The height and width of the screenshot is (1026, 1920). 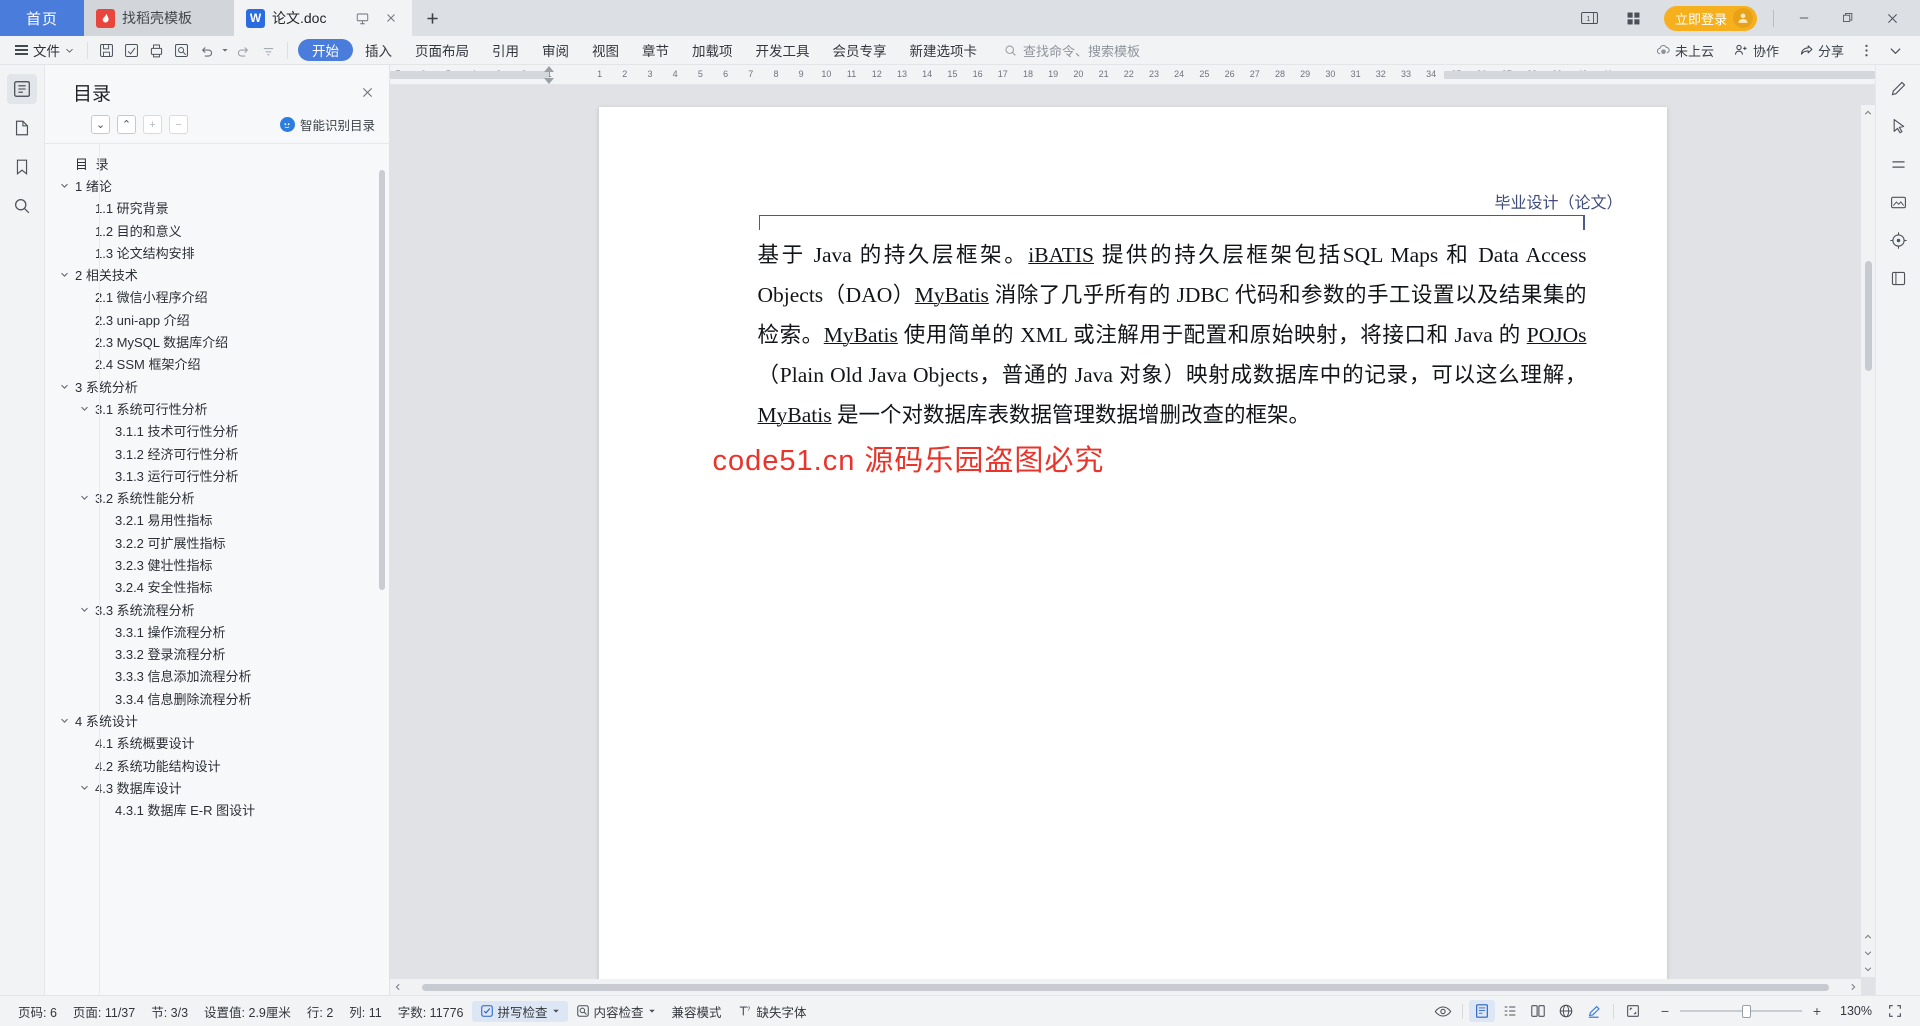 I want to click on spell-check-button: 拼写检查, so click(x=519, y=1011).